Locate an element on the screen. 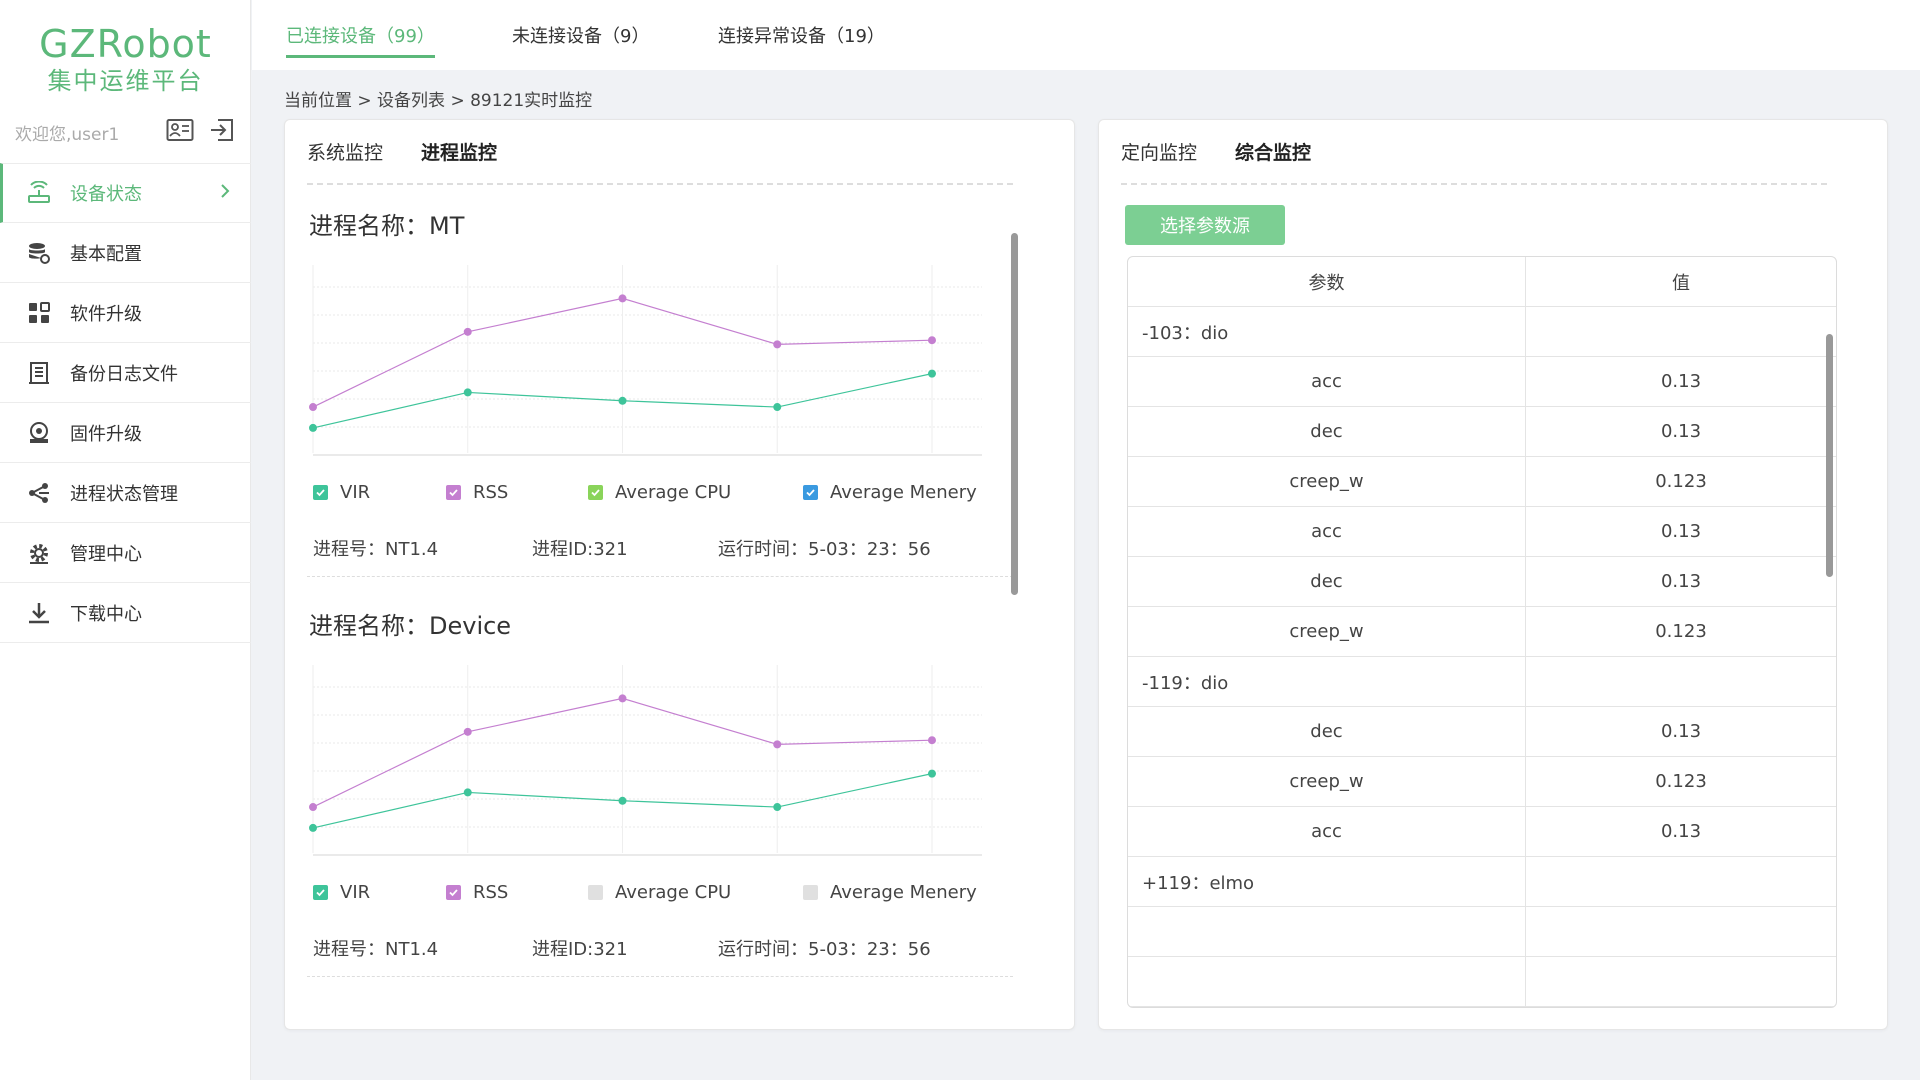  sidebar-item-basic-config: 基本配置 is located at coordinates (125, 253).